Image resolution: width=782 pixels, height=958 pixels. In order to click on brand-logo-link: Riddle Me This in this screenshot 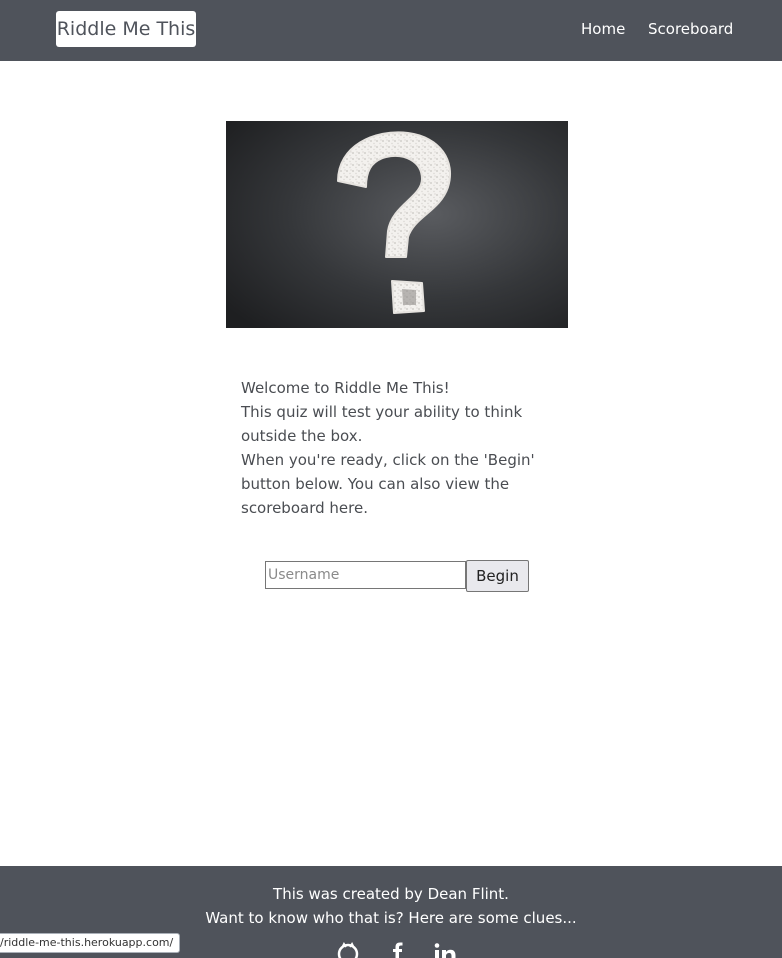, I will do `click(126, 29)`.